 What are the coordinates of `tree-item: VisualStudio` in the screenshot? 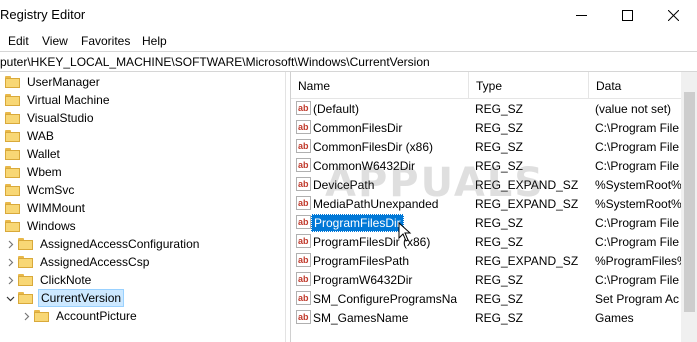 It's located at (49, 118).